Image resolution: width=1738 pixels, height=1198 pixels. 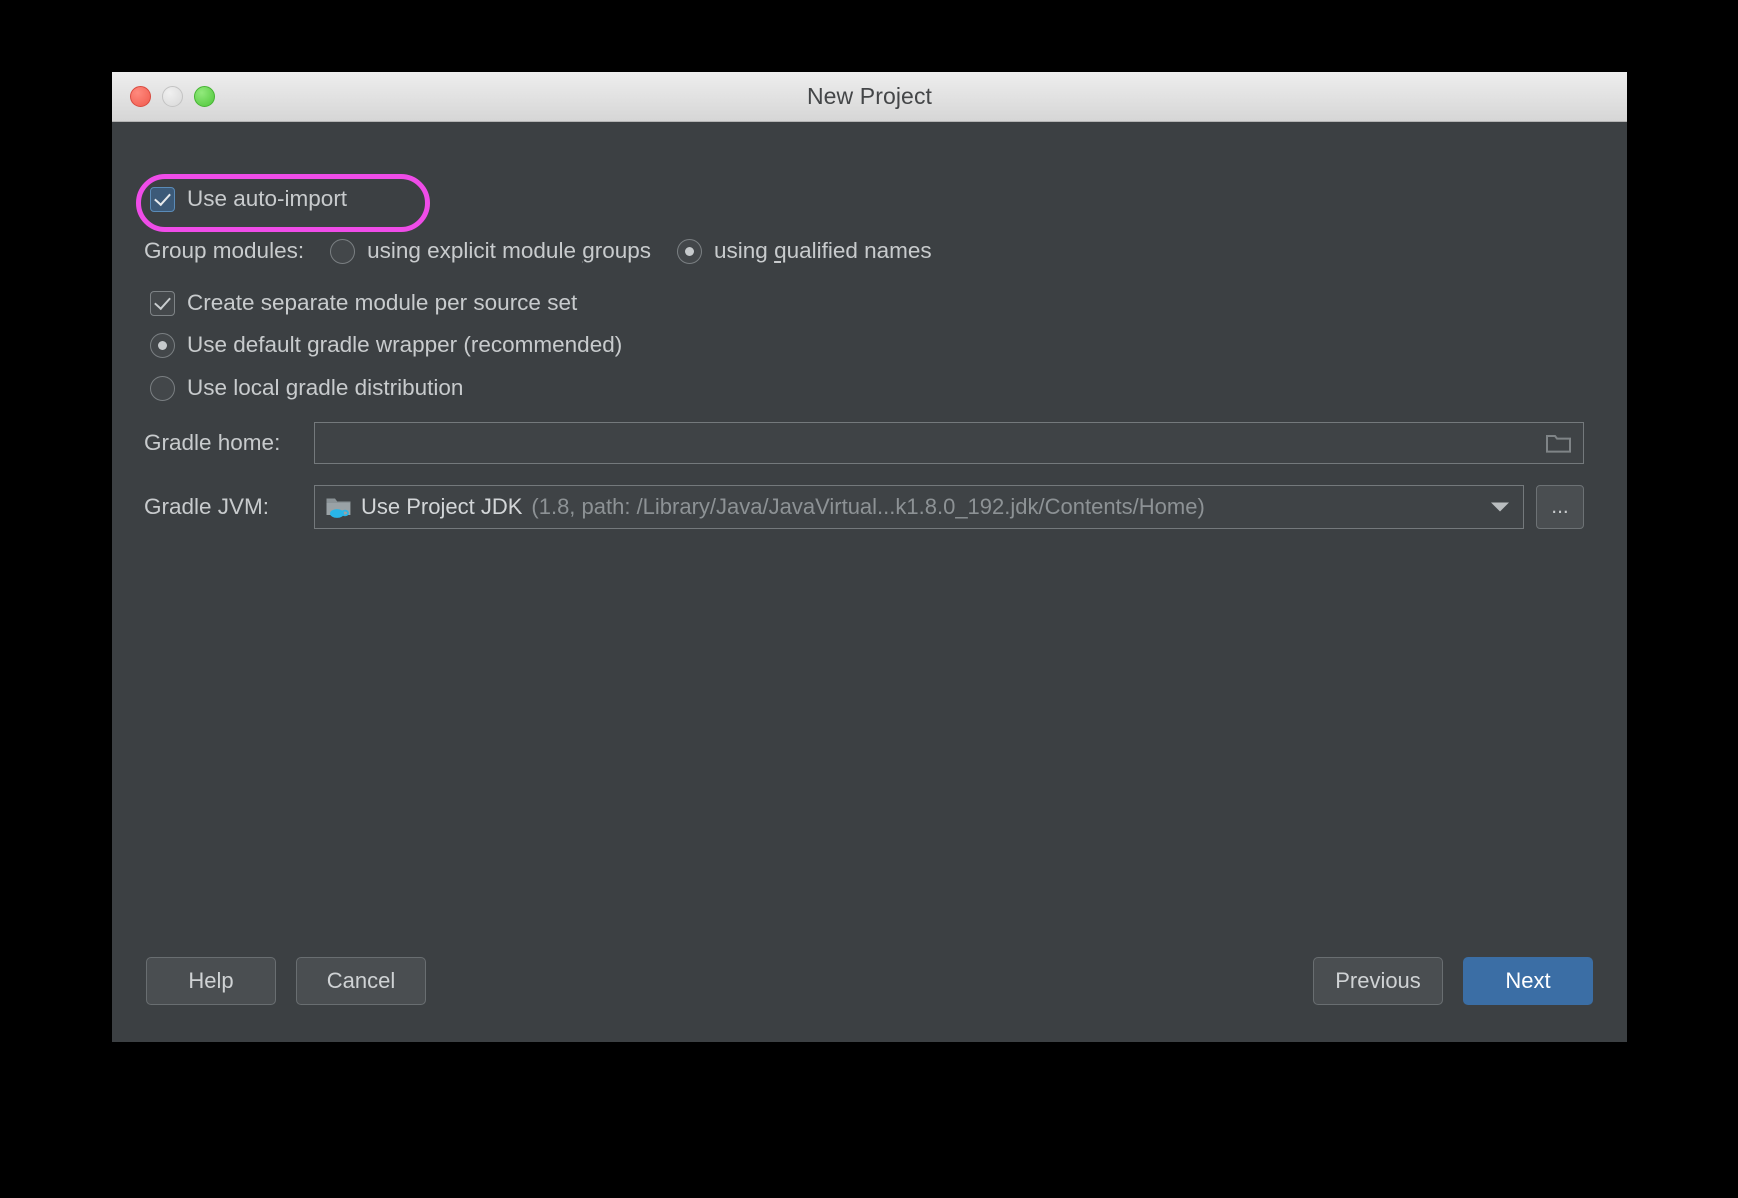 I want to click on qualified-names-radio, so click(x=690, y=251).